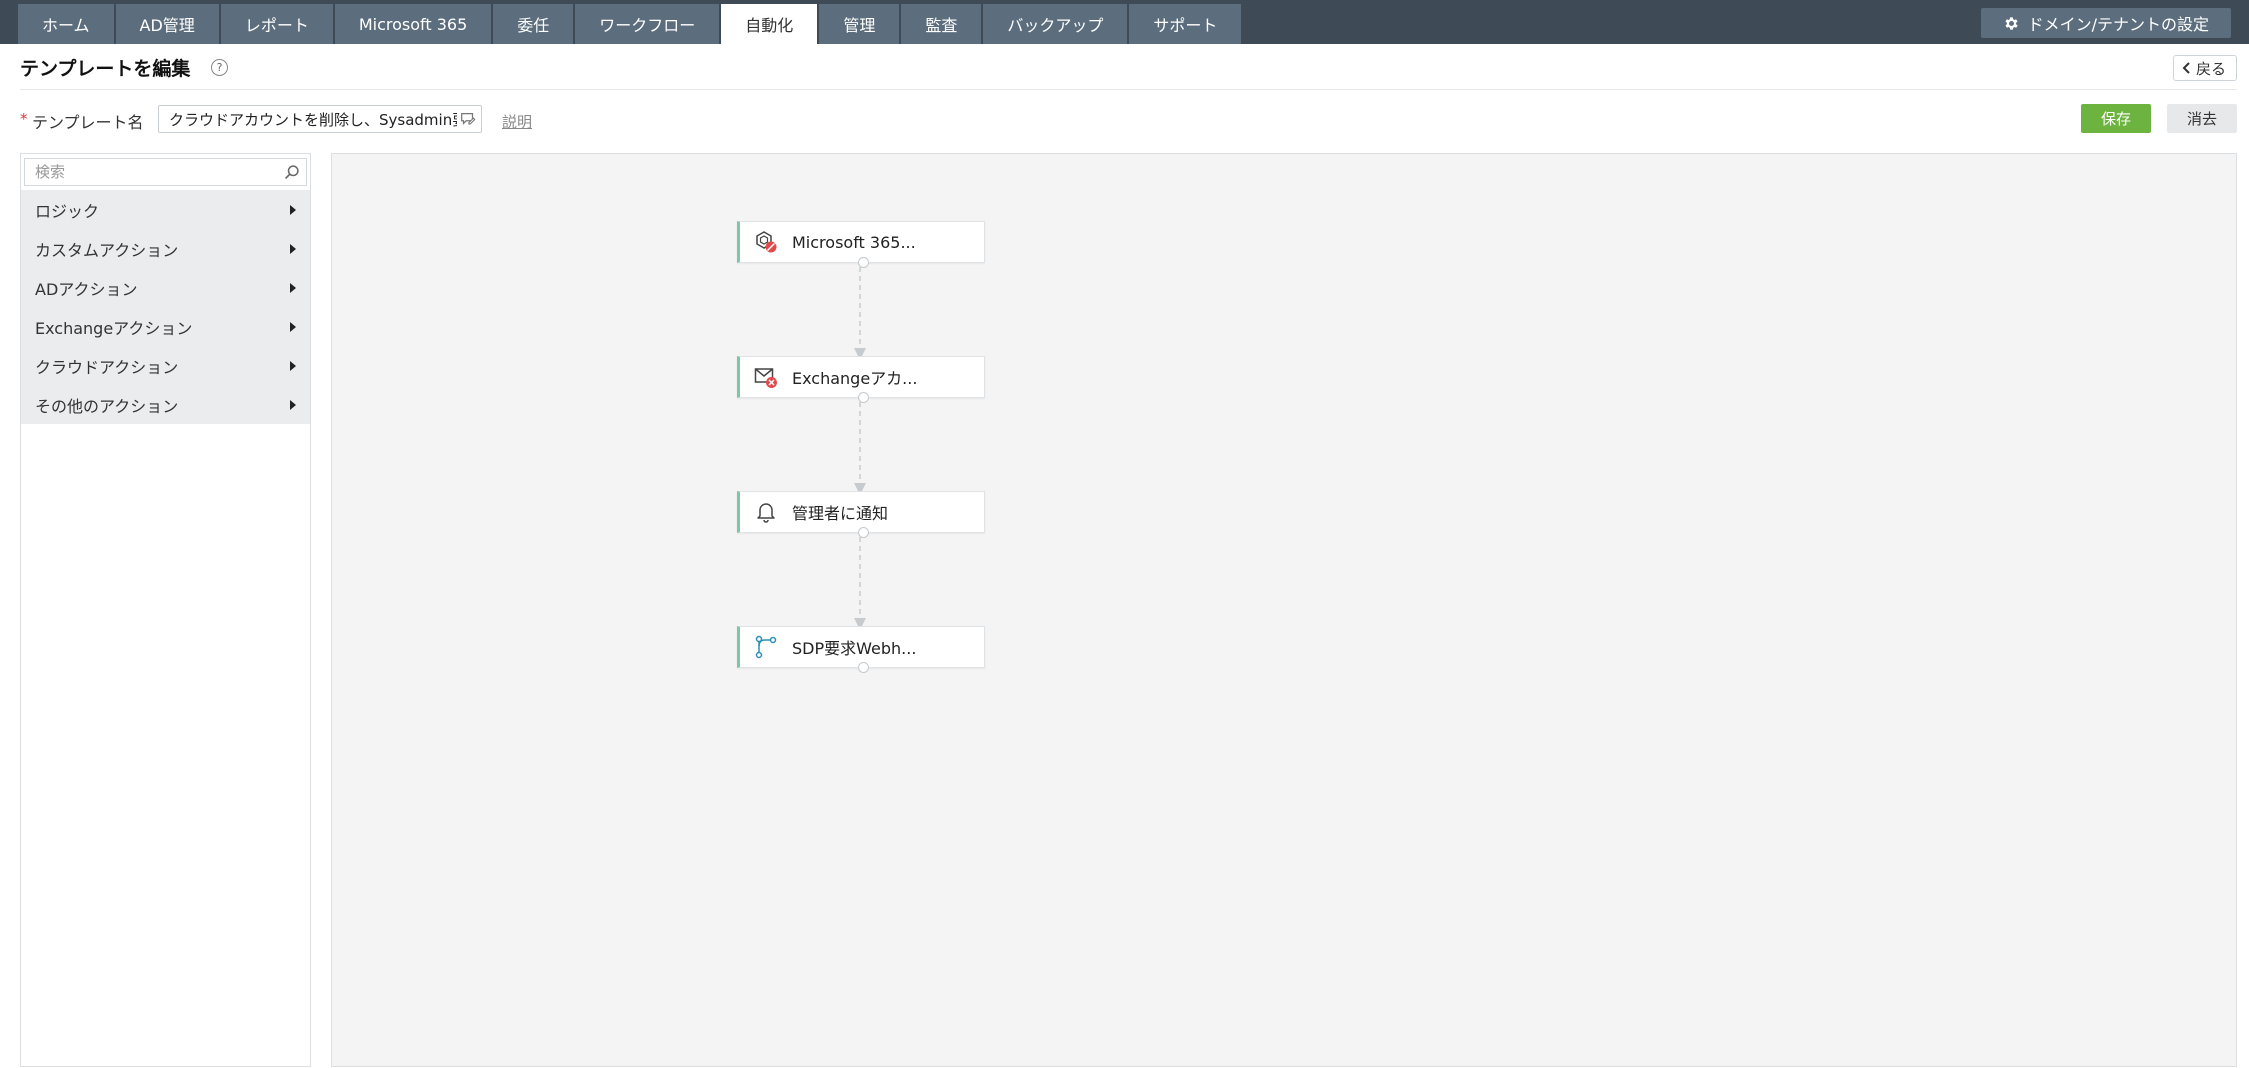 This screenshot has width=2249, height=1068. What do you see at coordinates (291, 172) in the screenshot?
I see `search-icon` at bounding box center [291, 172].